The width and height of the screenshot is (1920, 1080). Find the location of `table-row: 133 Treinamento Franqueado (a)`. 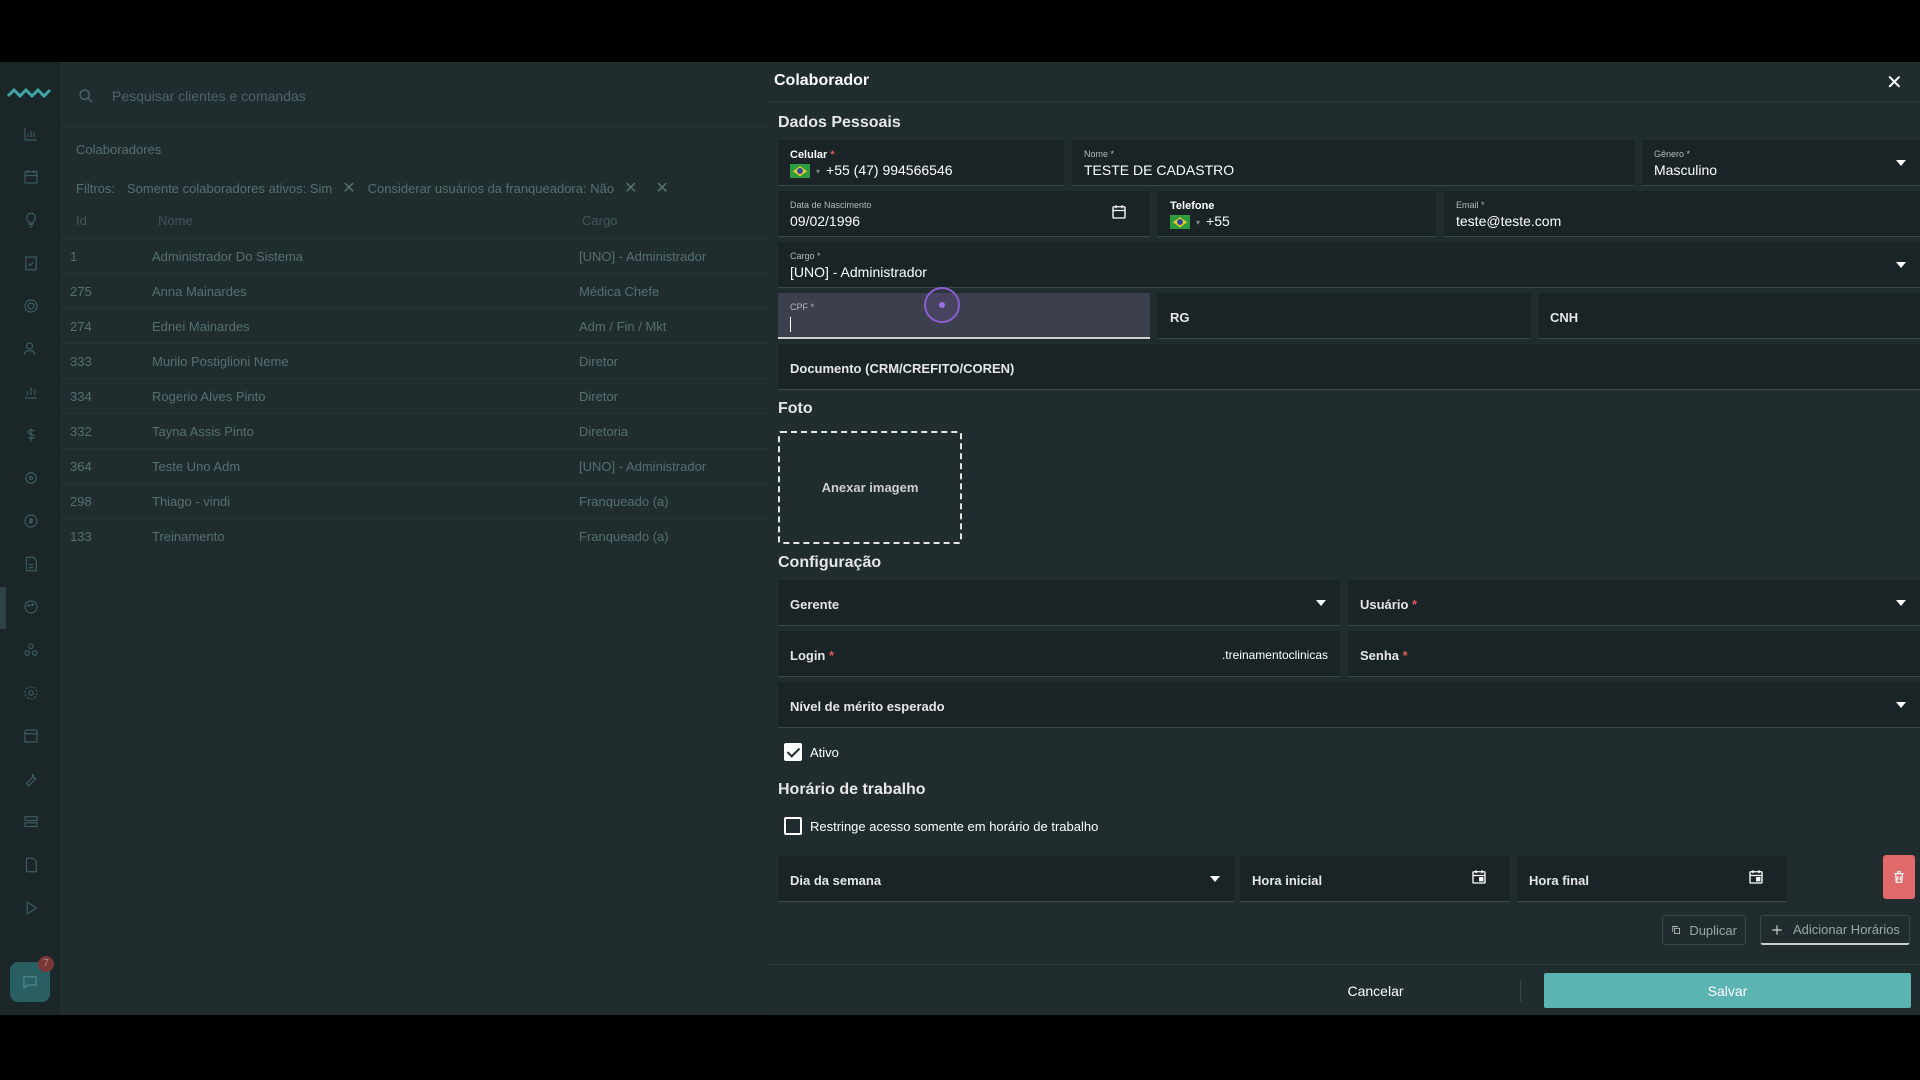

table-row: 133 Treinamento Franqueado (a) is located at coordinates (415, 535).